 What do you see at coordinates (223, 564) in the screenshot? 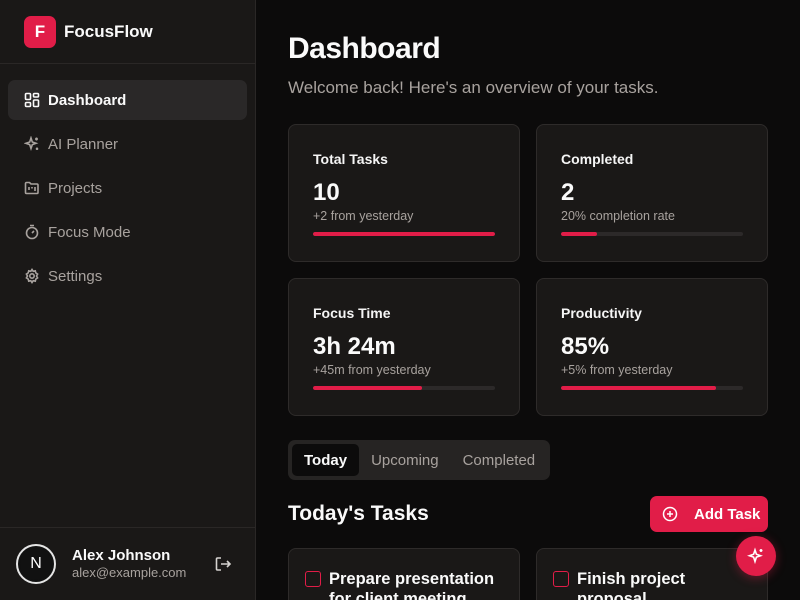
I see `logout-icon` at bounding box center [223, 564].